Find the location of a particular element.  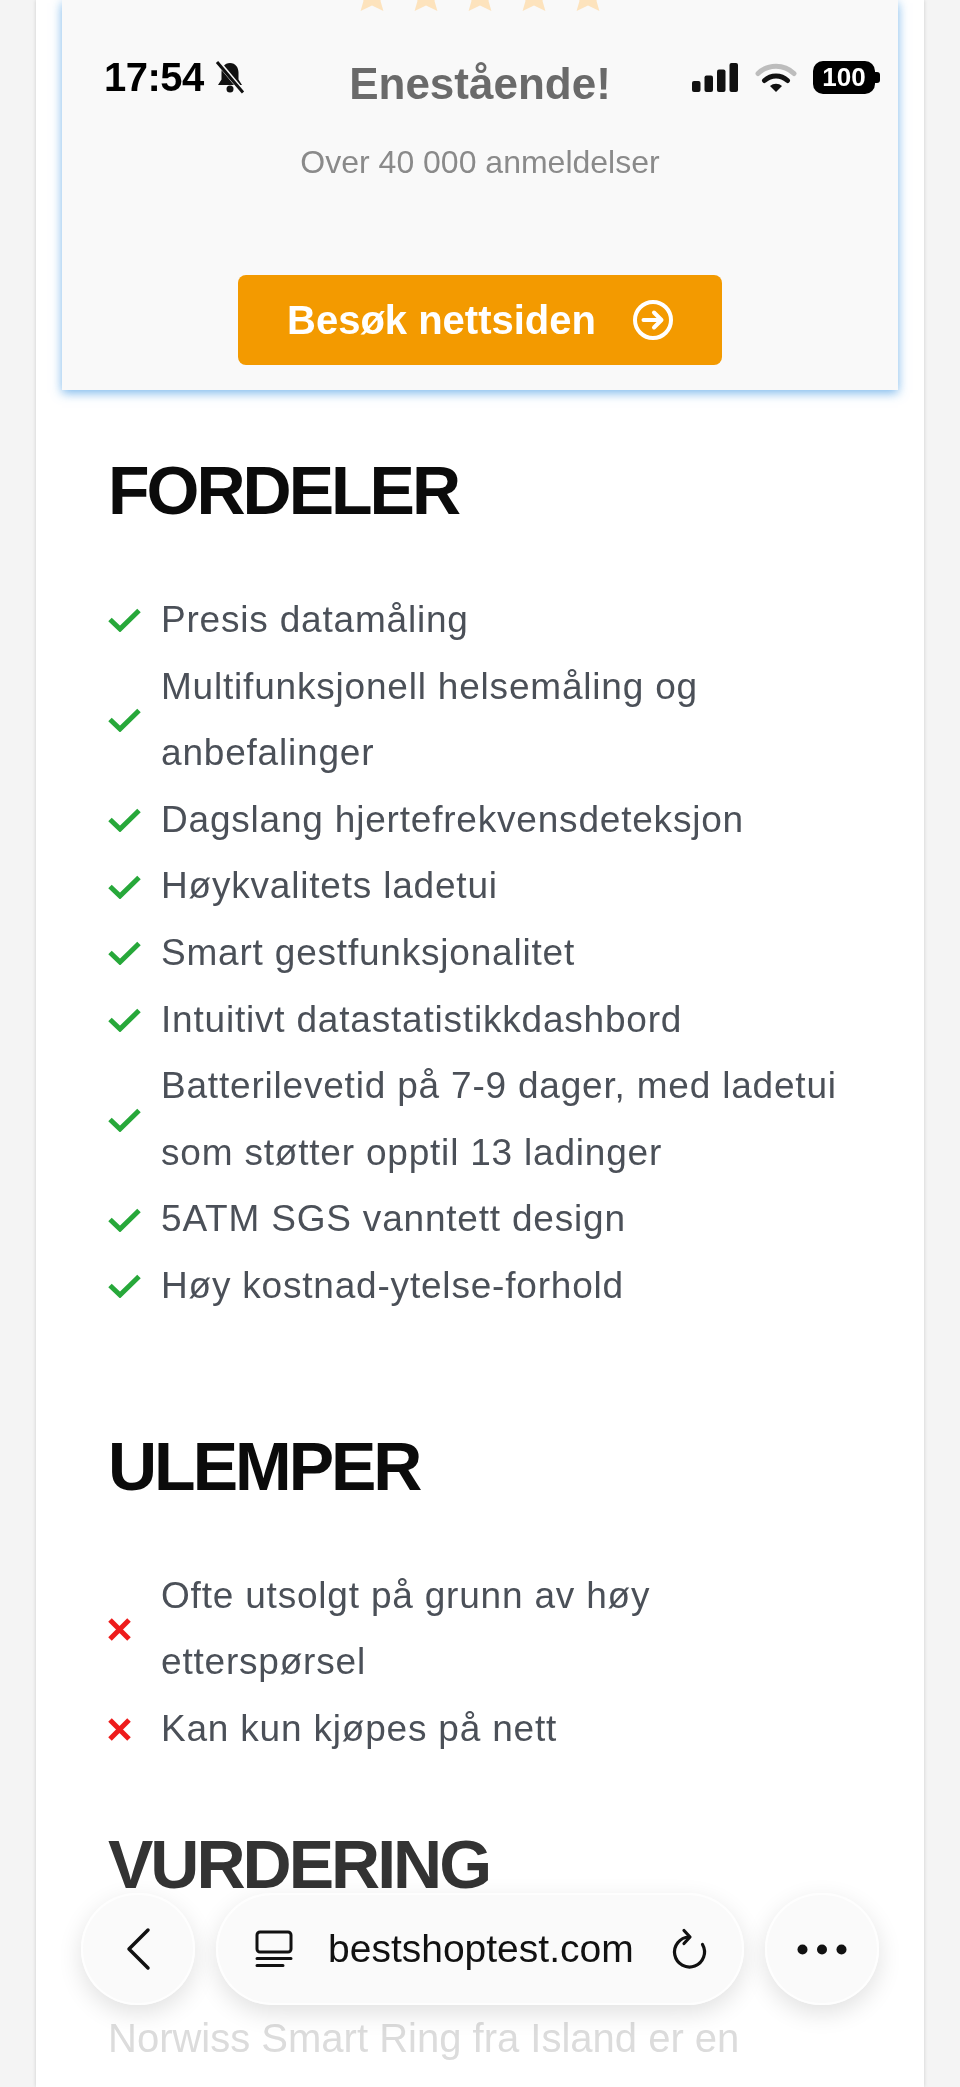

section-heading: FORDELER is located at coordinates (283, 490).